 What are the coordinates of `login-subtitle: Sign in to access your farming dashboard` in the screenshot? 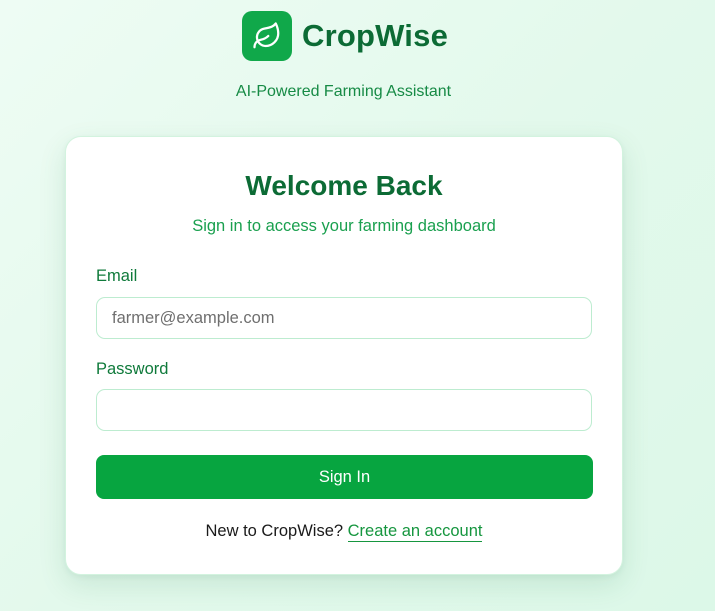 It's located at (344, 226).